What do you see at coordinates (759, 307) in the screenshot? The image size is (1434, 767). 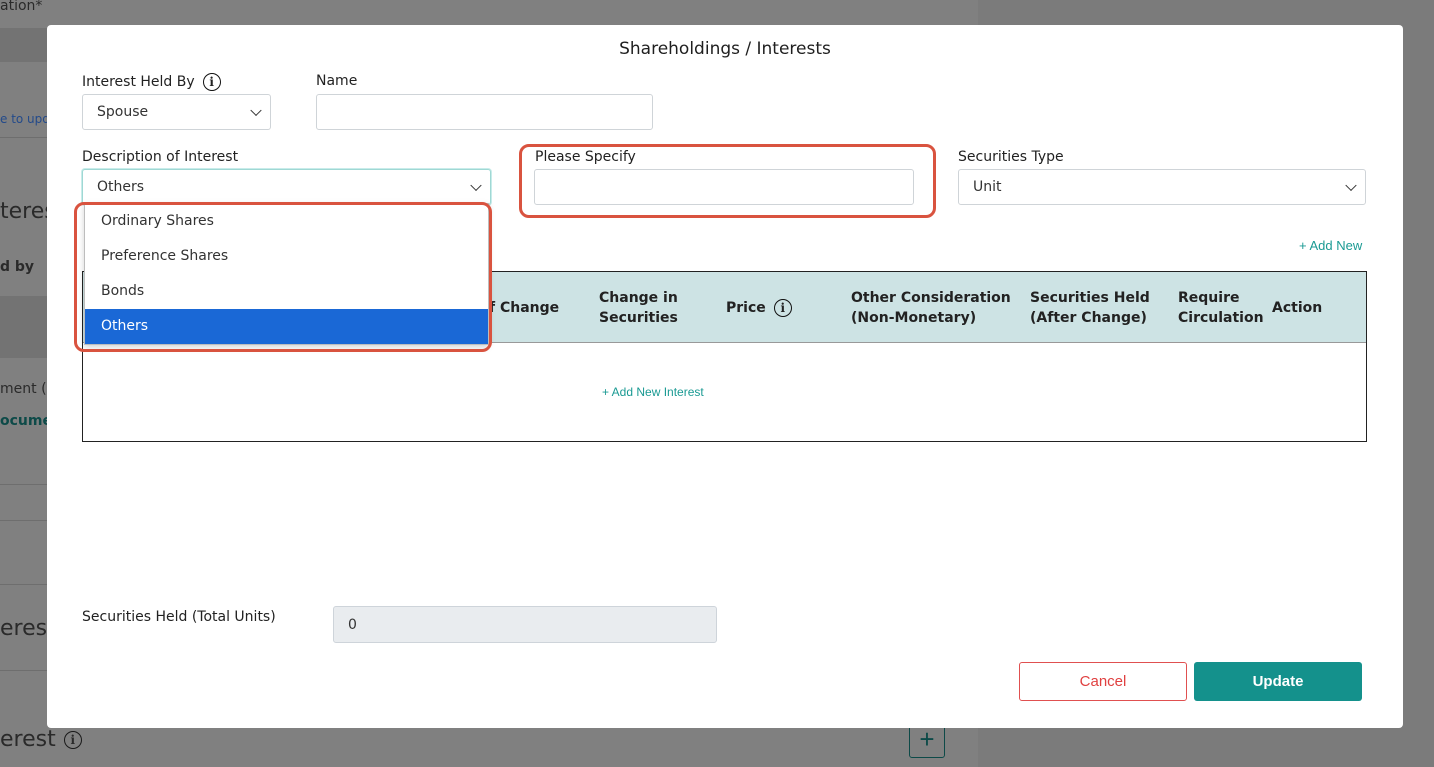 I see `column-header-price: Price i` at bounding box center [759, 307].